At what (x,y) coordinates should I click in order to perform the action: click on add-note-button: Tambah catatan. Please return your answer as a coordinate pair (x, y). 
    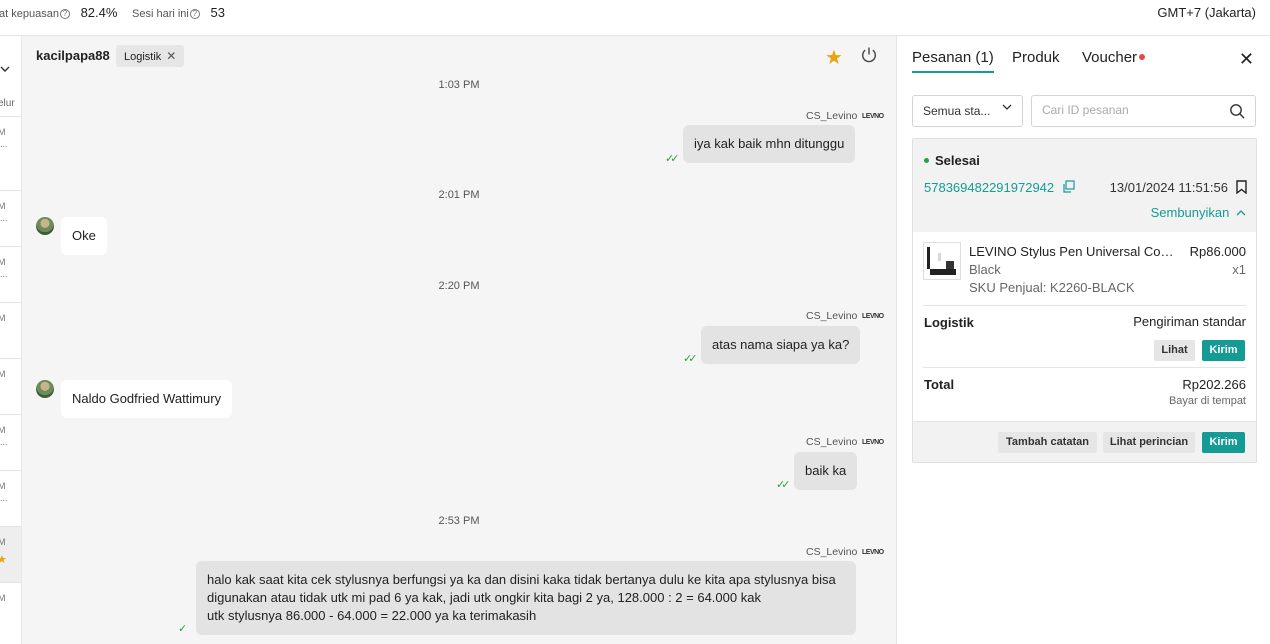
    Looking at the image, I should click on (1047, 442).